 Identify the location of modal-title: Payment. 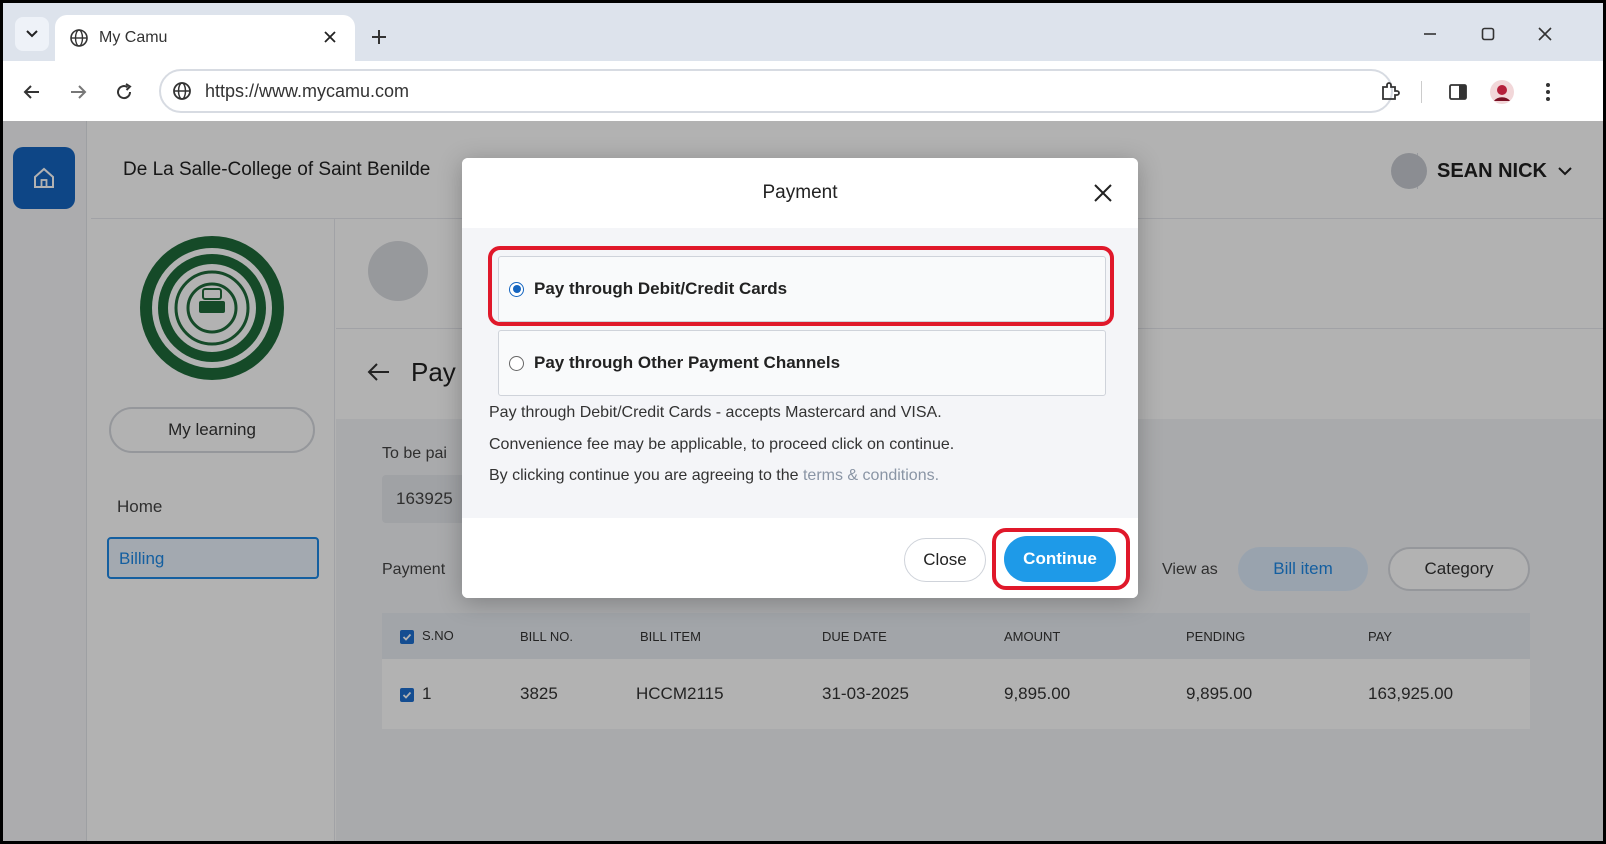
(800, 192).